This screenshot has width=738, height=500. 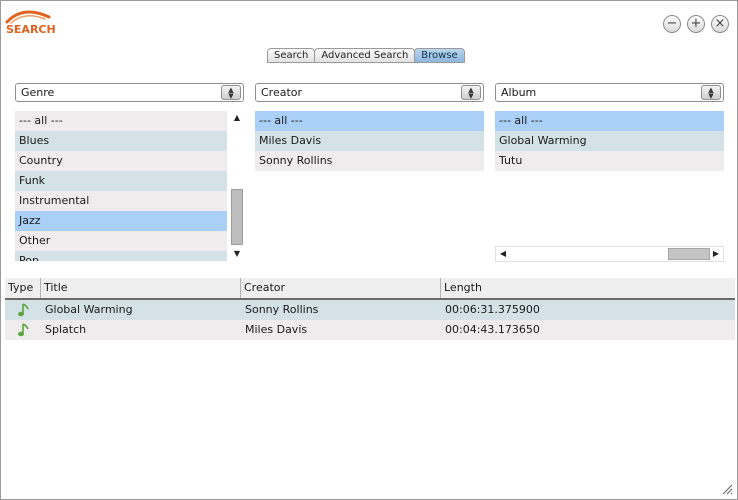 What do you see at coordinates (370, 330) in the screenshot?
I see `table-row: Splatch Miles Davis 00:04:43.173650` at bounding box center [370, 330].